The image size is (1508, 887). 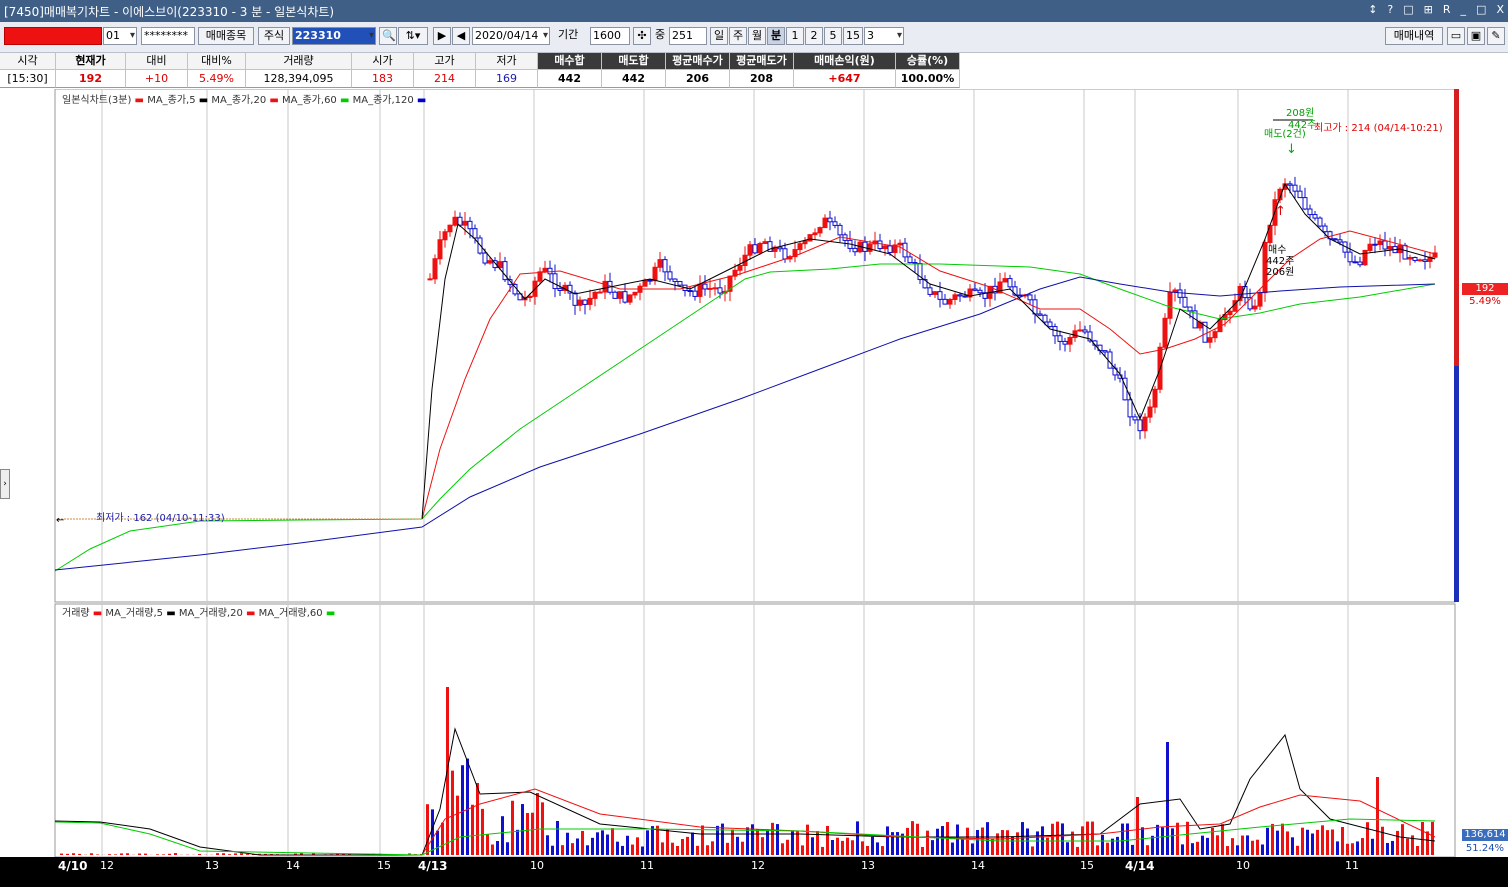 I want to click on period-month-button: 월, so click(x=757, y=36).